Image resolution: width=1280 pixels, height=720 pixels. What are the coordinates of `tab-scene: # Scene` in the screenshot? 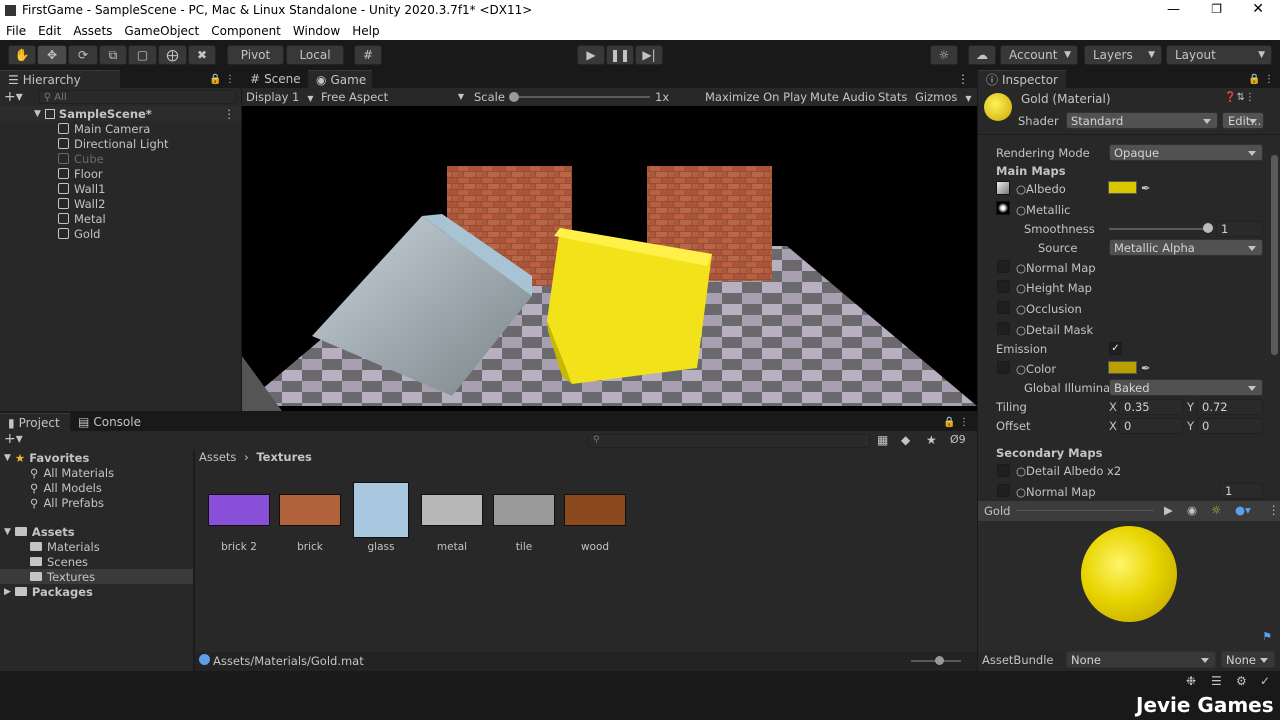 It's located at (275, 79).